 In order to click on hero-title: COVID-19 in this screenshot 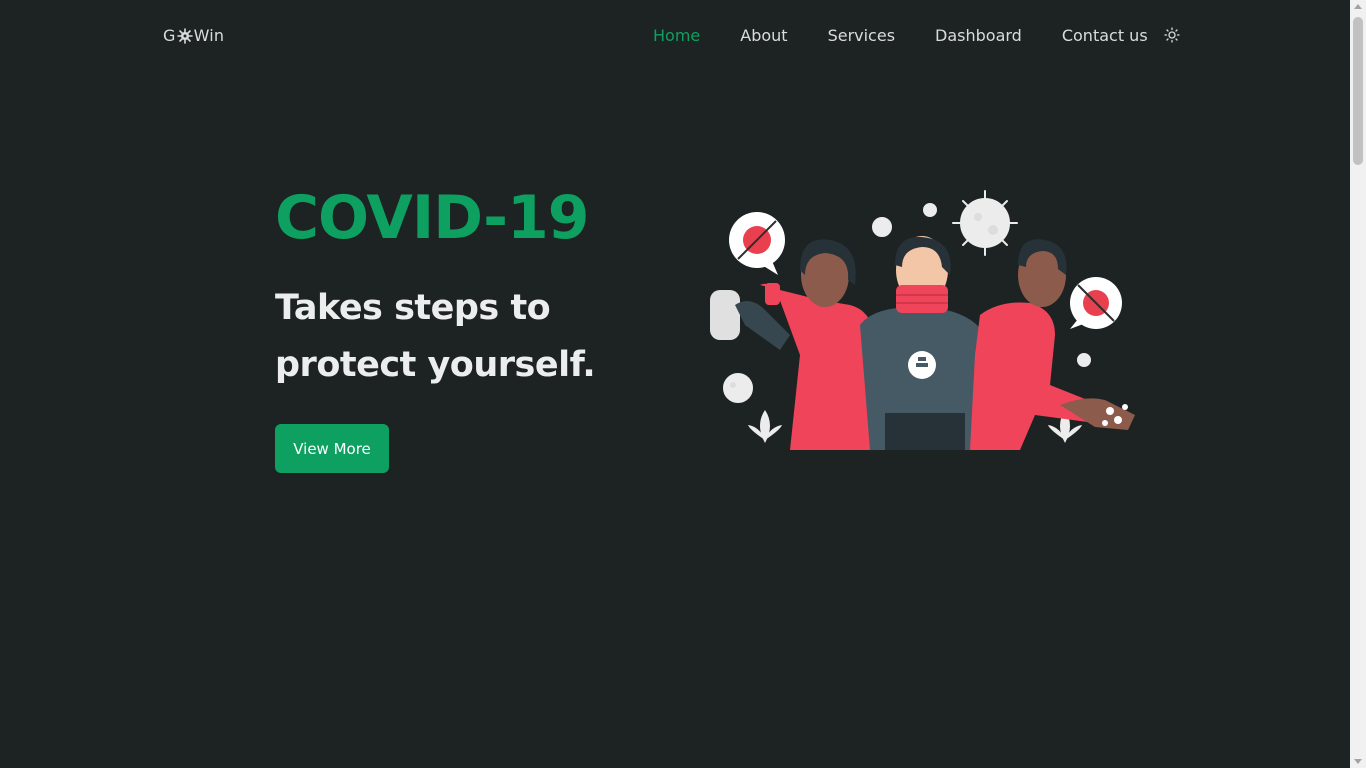, I will do `click(432, 218)`.